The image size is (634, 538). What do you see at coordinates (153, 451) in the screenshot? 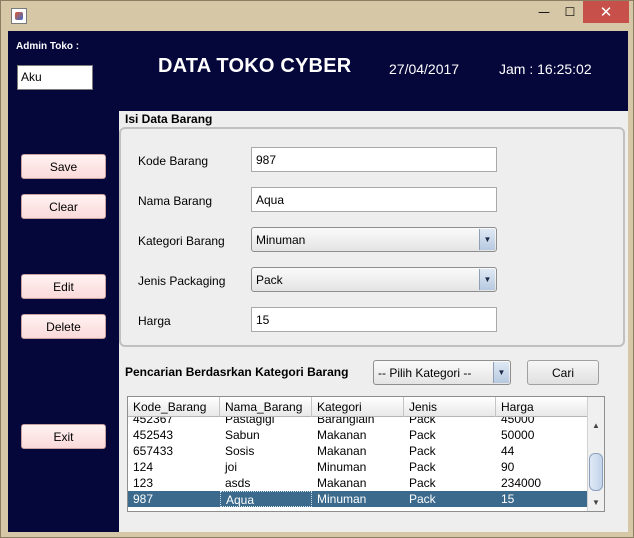
I see `table-cell: 657433` at bounding box center [153, 451].